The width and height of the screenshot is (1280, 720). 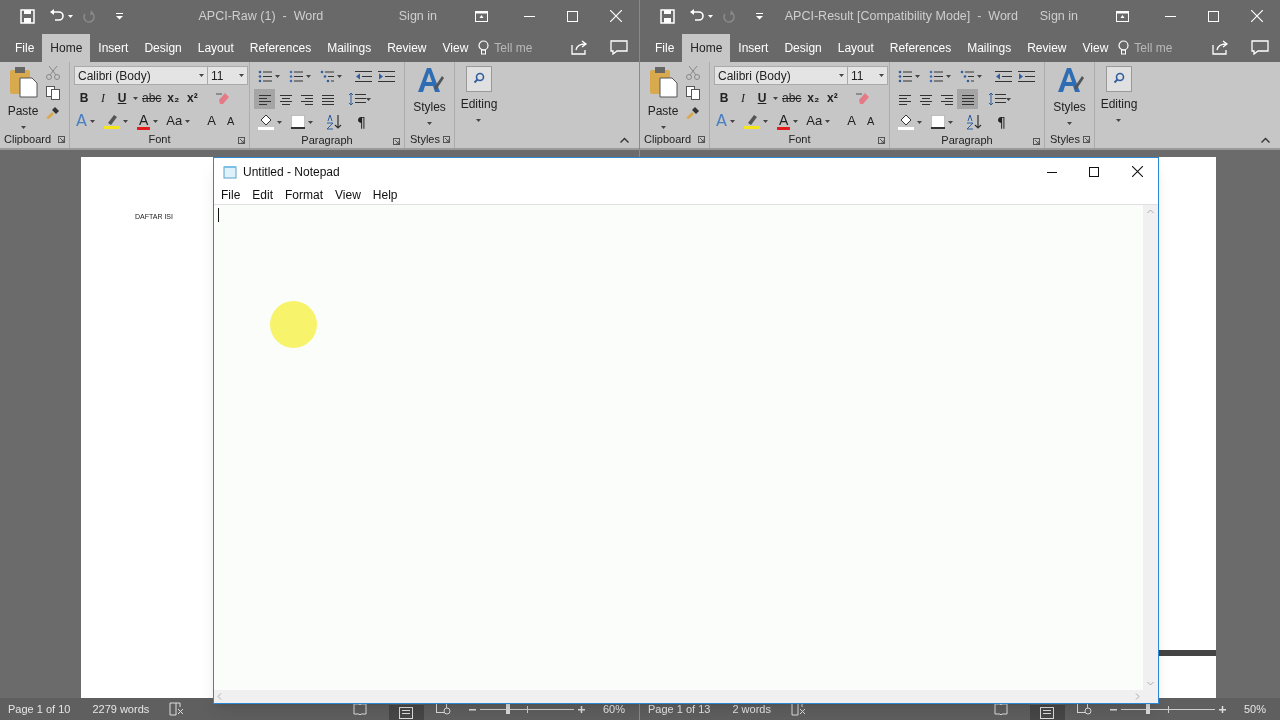 I want to click on ribbon-tab: Design, so click(x=163, y=48).